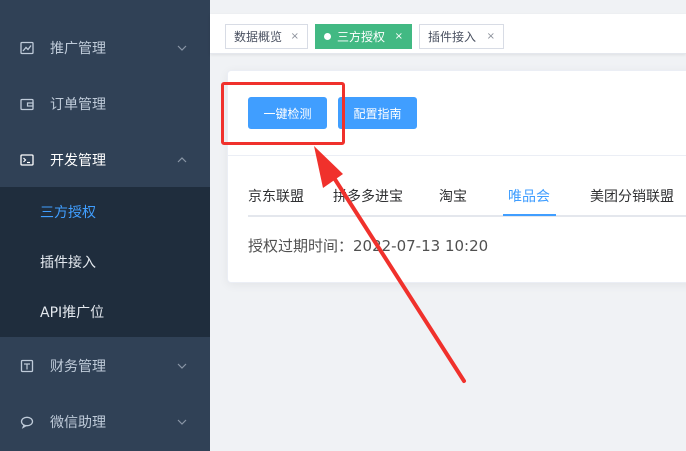  What do you see at coordinates (105, 212) in the screenshot?
I see `sidebar-subitem-third-party-auth: 三方授权` at bounding box center [105, 212].